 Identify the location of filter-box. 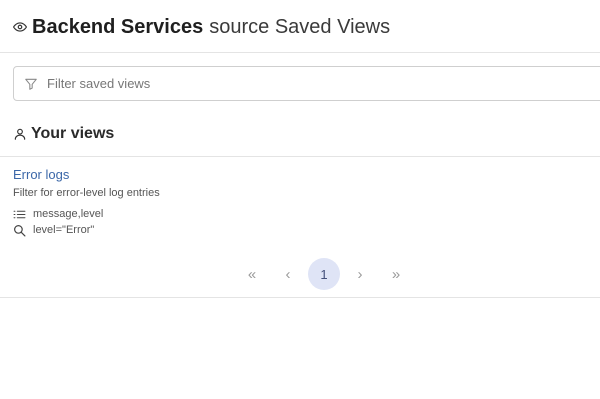
(306, 83).